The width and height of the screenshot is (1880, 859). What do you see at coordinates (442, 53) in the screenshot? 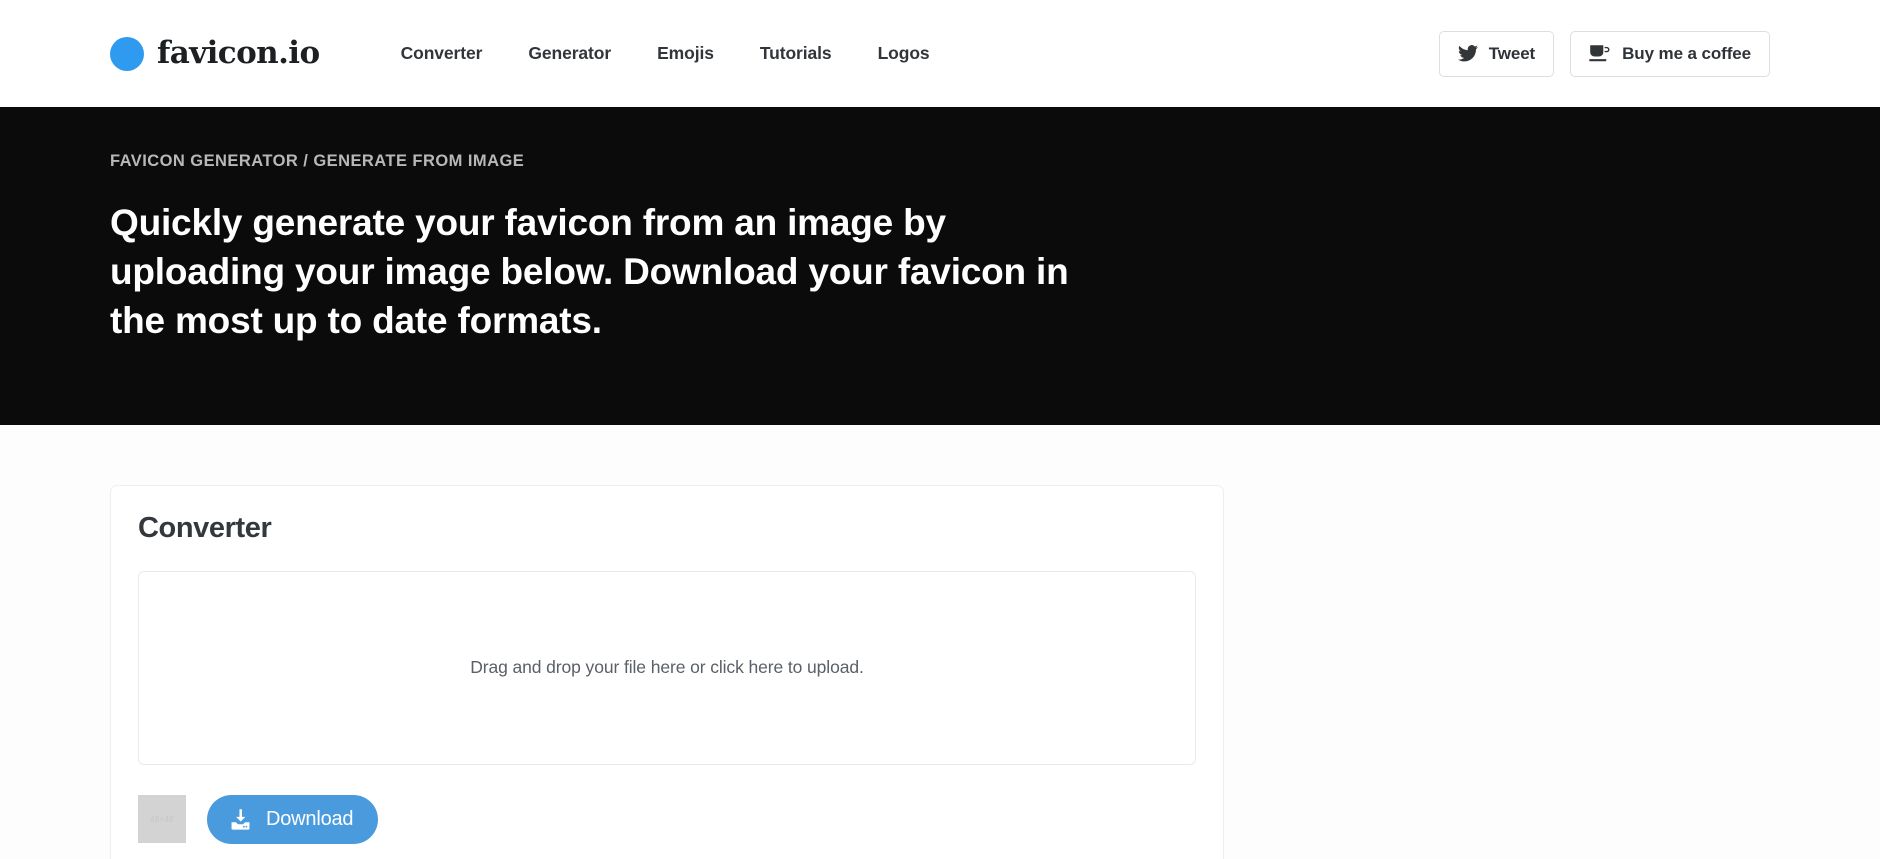
I see `nav-item-converter: Converter` at bounding box center [442, 53].